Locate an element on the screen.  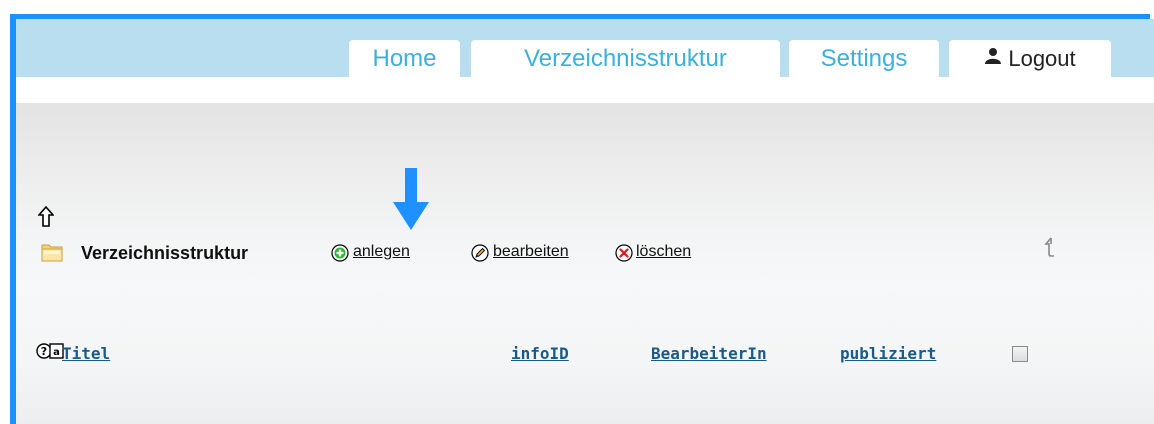
tab-home: Home is located at coordinates (404, 59).